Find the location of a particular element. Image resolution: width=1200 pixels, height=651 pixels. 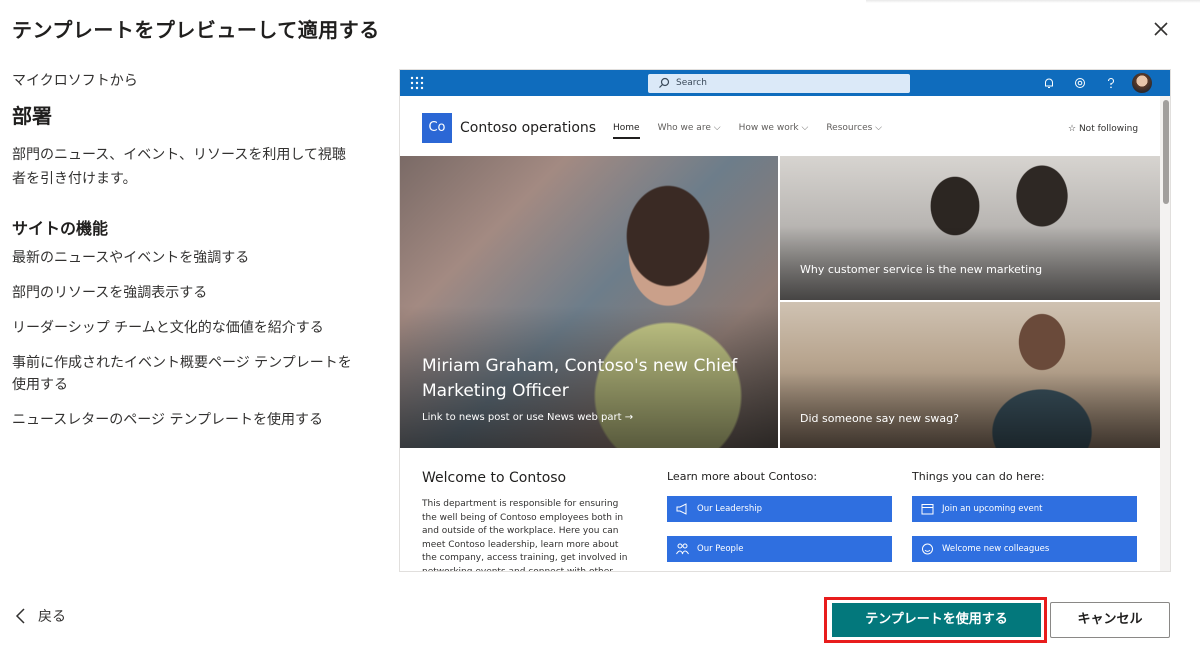

smiley-icon is located at coordinates (927, 549).